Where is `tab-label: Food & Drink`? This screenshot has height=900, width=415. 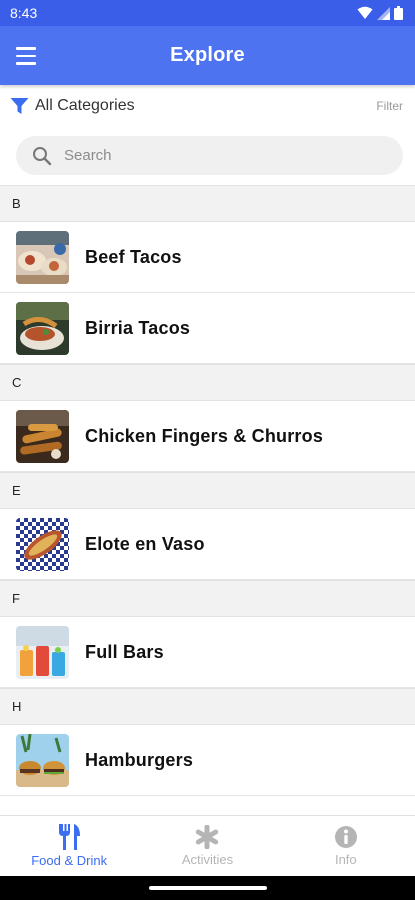
tab-label: Food & Drink is located at coordinates (69, 860).